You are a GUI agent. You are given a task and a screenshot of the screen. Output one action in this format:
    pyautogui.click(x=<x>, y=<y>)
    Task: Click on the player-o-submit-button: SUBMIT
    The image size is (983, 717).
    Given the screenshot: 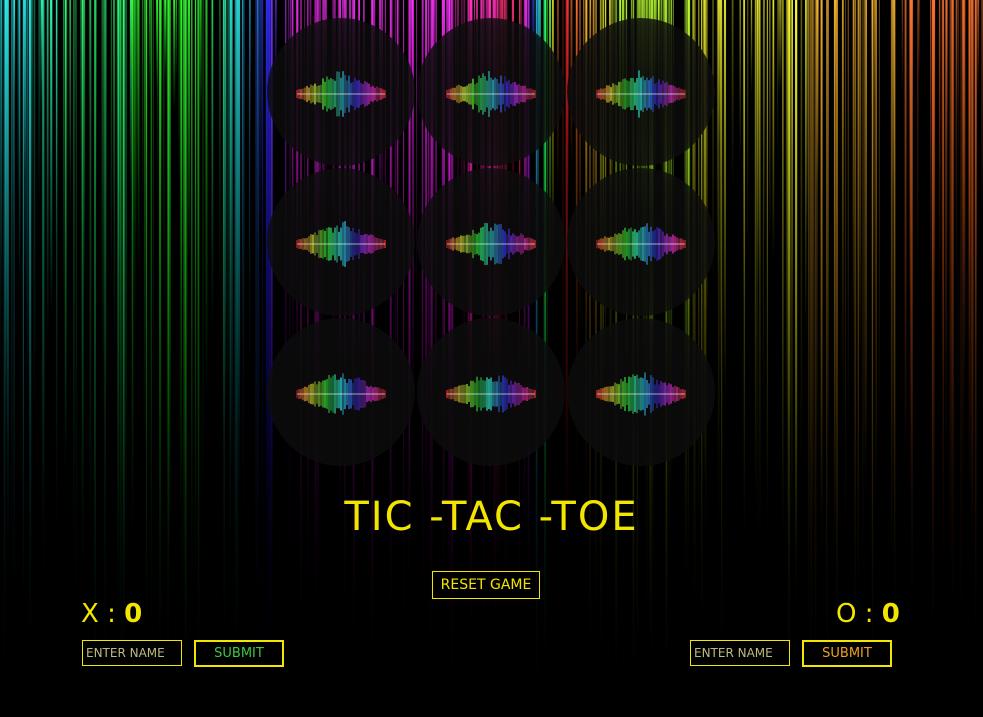 What is the action you would take?
    pyautogui.click(x=847, y=653)
    